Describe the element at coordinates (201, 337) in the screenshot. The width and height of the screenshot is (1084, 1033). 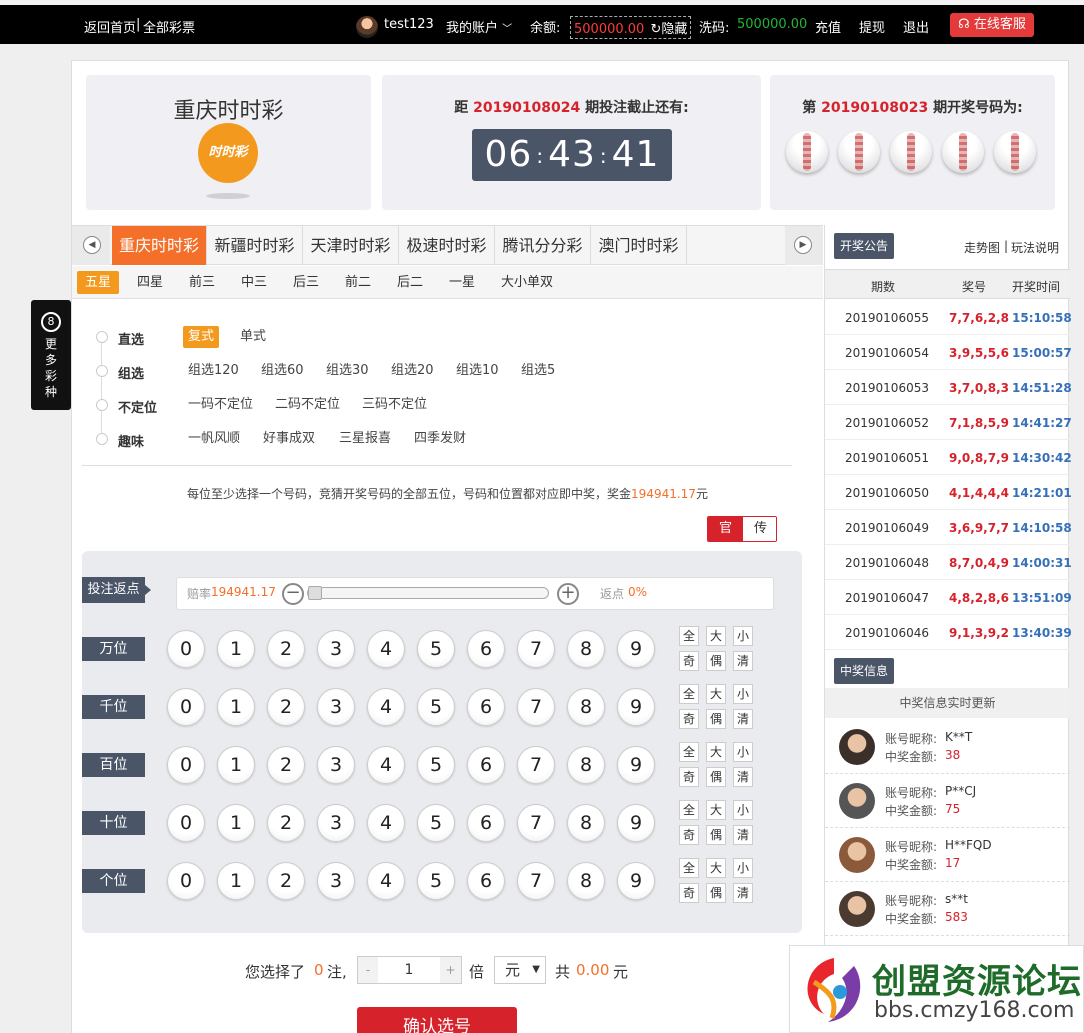
I see `play-option: 复式` at that location.